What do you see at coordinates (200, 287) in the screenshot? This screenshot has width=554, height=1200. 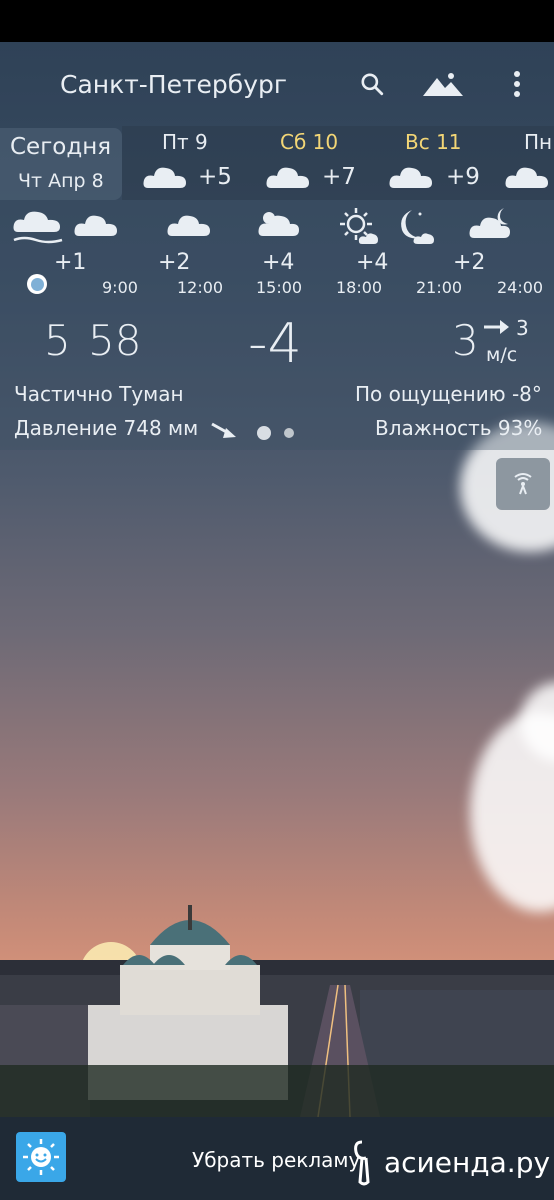 I see `hour-time: 12:00` at bounding box center [200, 287].